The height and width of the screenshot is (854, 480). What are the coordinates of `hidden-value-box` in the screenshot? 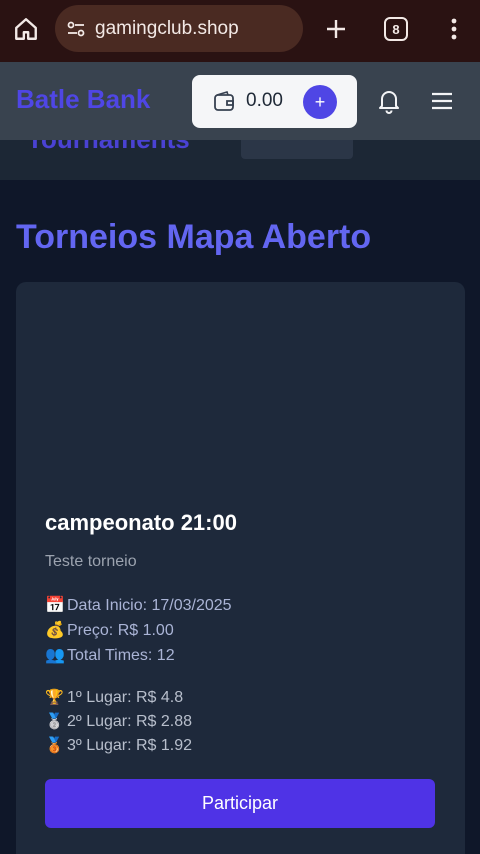 It's located at (297, 149).